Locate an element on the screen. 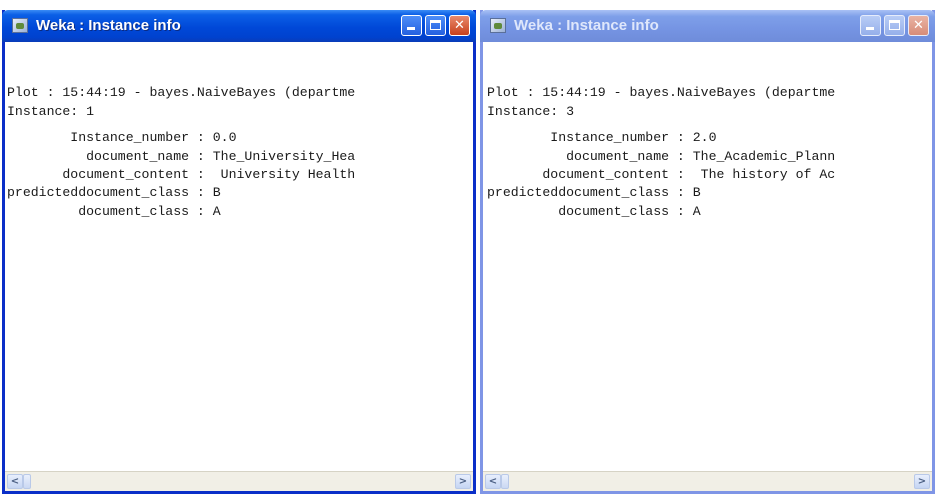  document-name-line: document_name : The_Academic_Plann is located at coordinates (661, 156).